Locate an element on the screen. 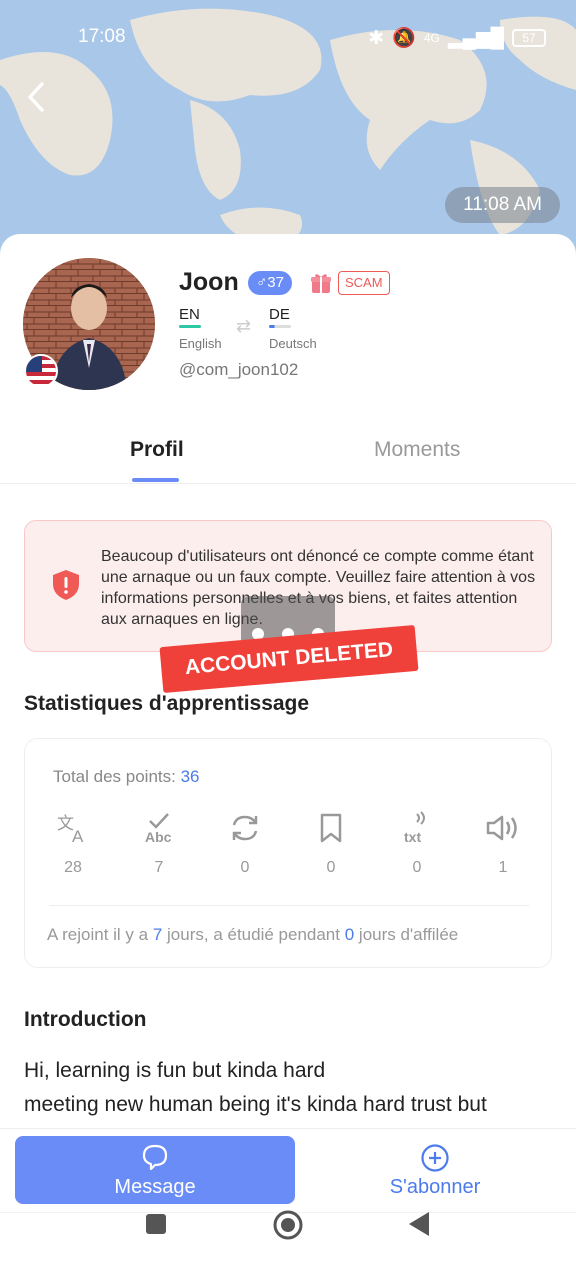 This screenshot has width=576, height=1280. stat-value: 28 is located at coordinates (73, 867).